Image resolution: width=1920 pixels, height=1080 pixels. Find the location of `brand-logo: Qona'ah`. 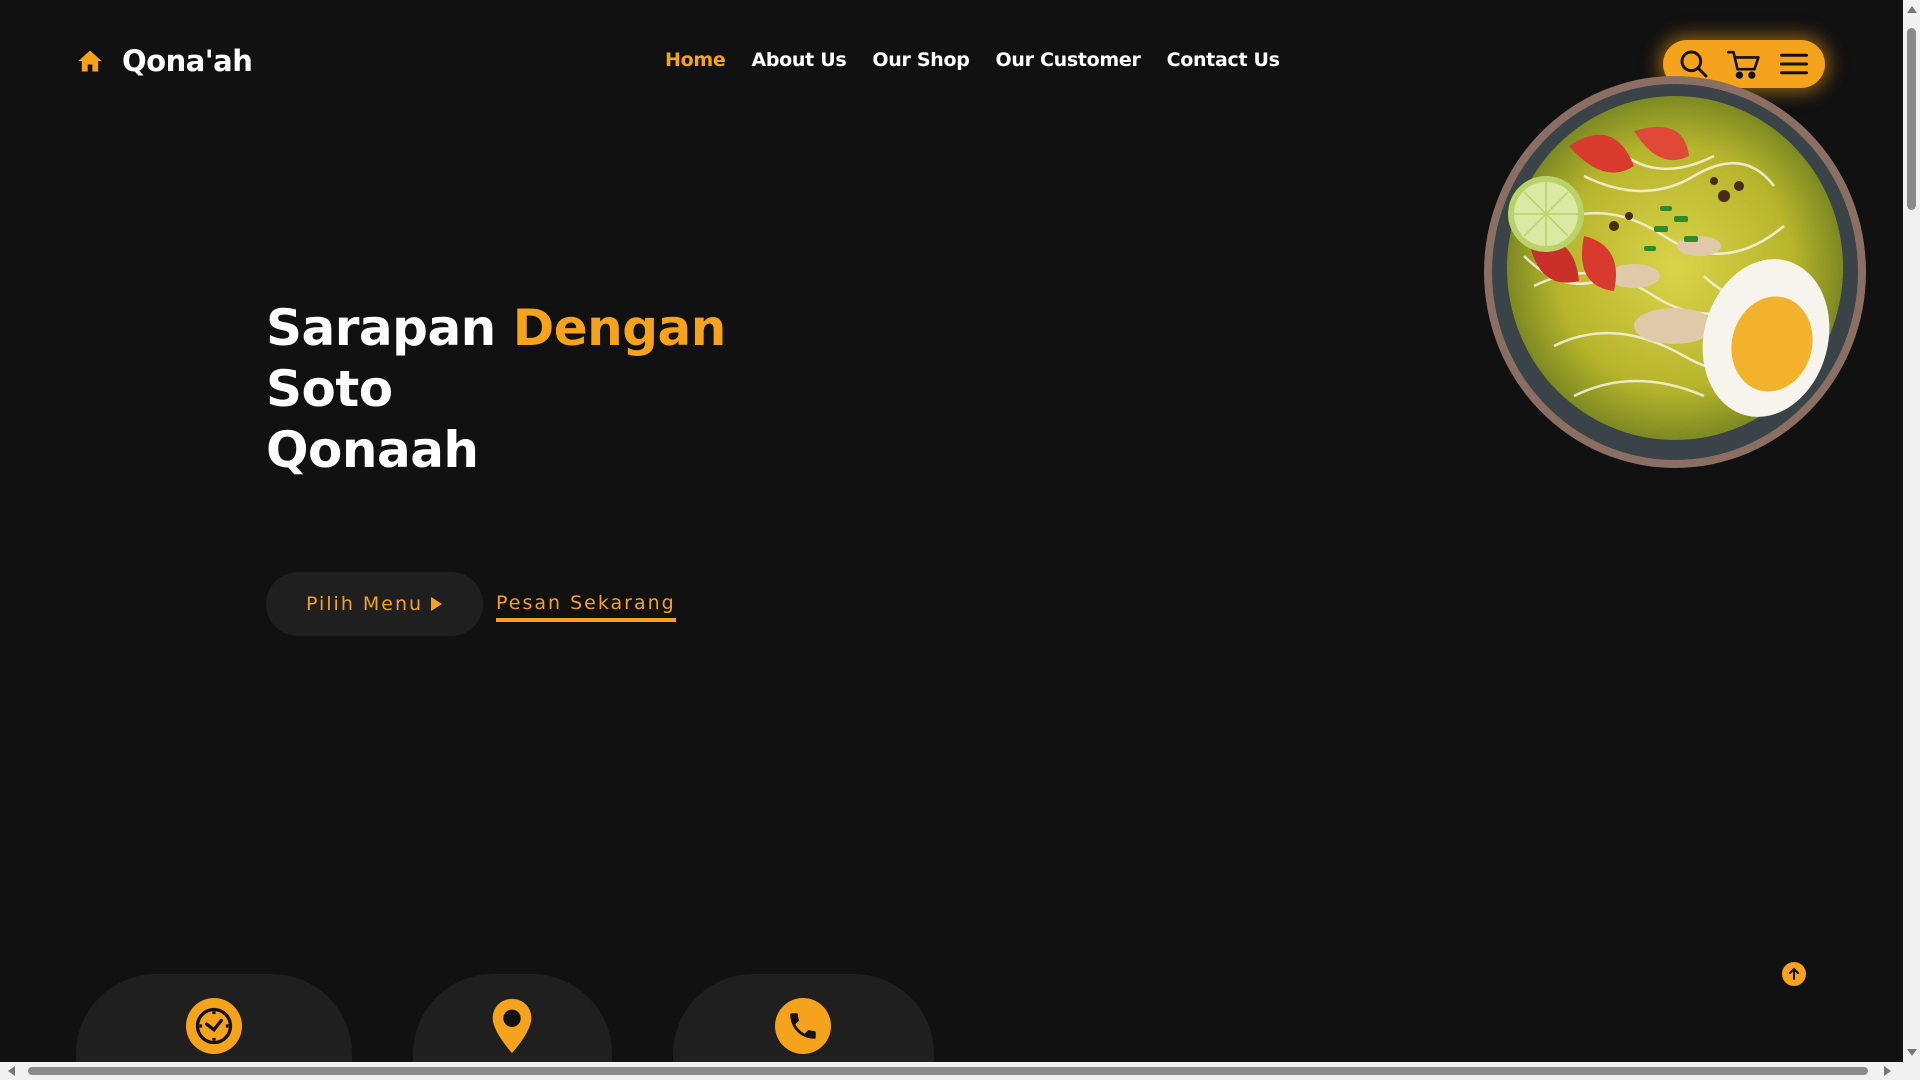

brand-logo: Qona'ah is located at coordinates (164, 61).